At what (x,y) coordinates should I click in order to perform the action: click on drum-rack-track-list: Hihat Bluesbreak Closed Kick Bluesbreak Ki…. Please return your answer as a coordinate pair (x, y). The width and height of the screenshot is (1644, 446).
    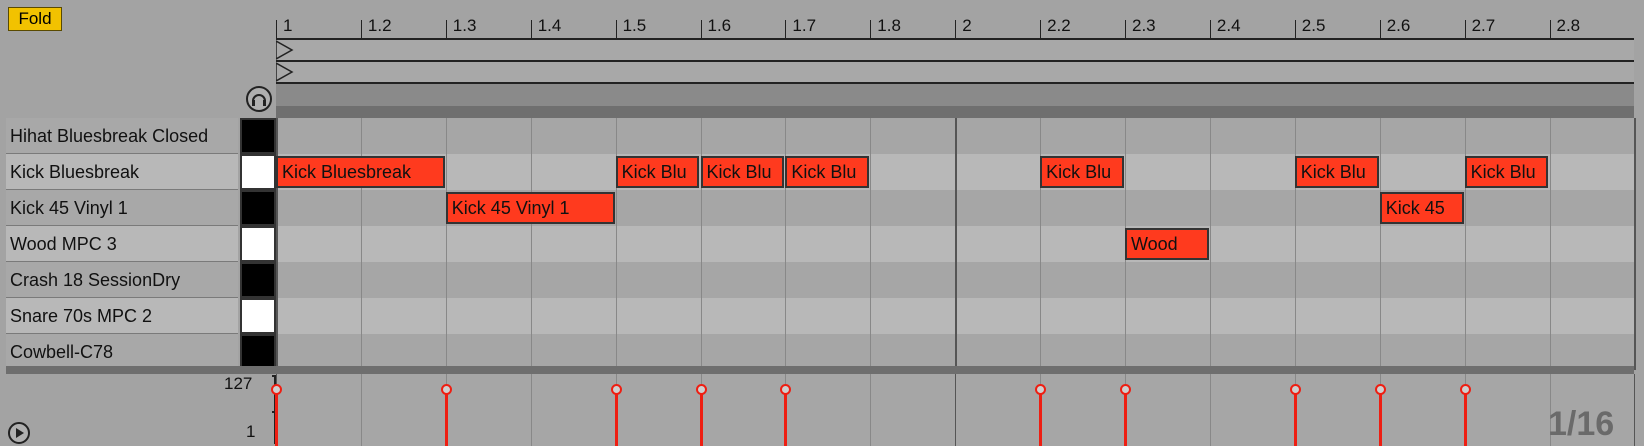
    Looking at the image, I should click on (122, 244).